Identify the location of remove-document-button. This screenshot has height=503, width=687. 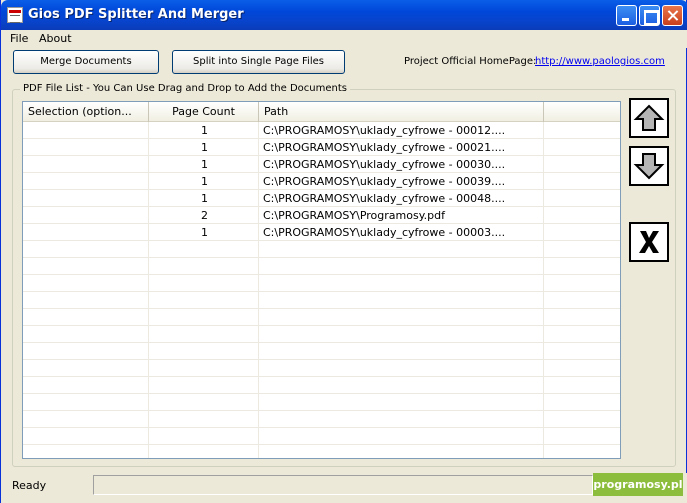
(649, 242).